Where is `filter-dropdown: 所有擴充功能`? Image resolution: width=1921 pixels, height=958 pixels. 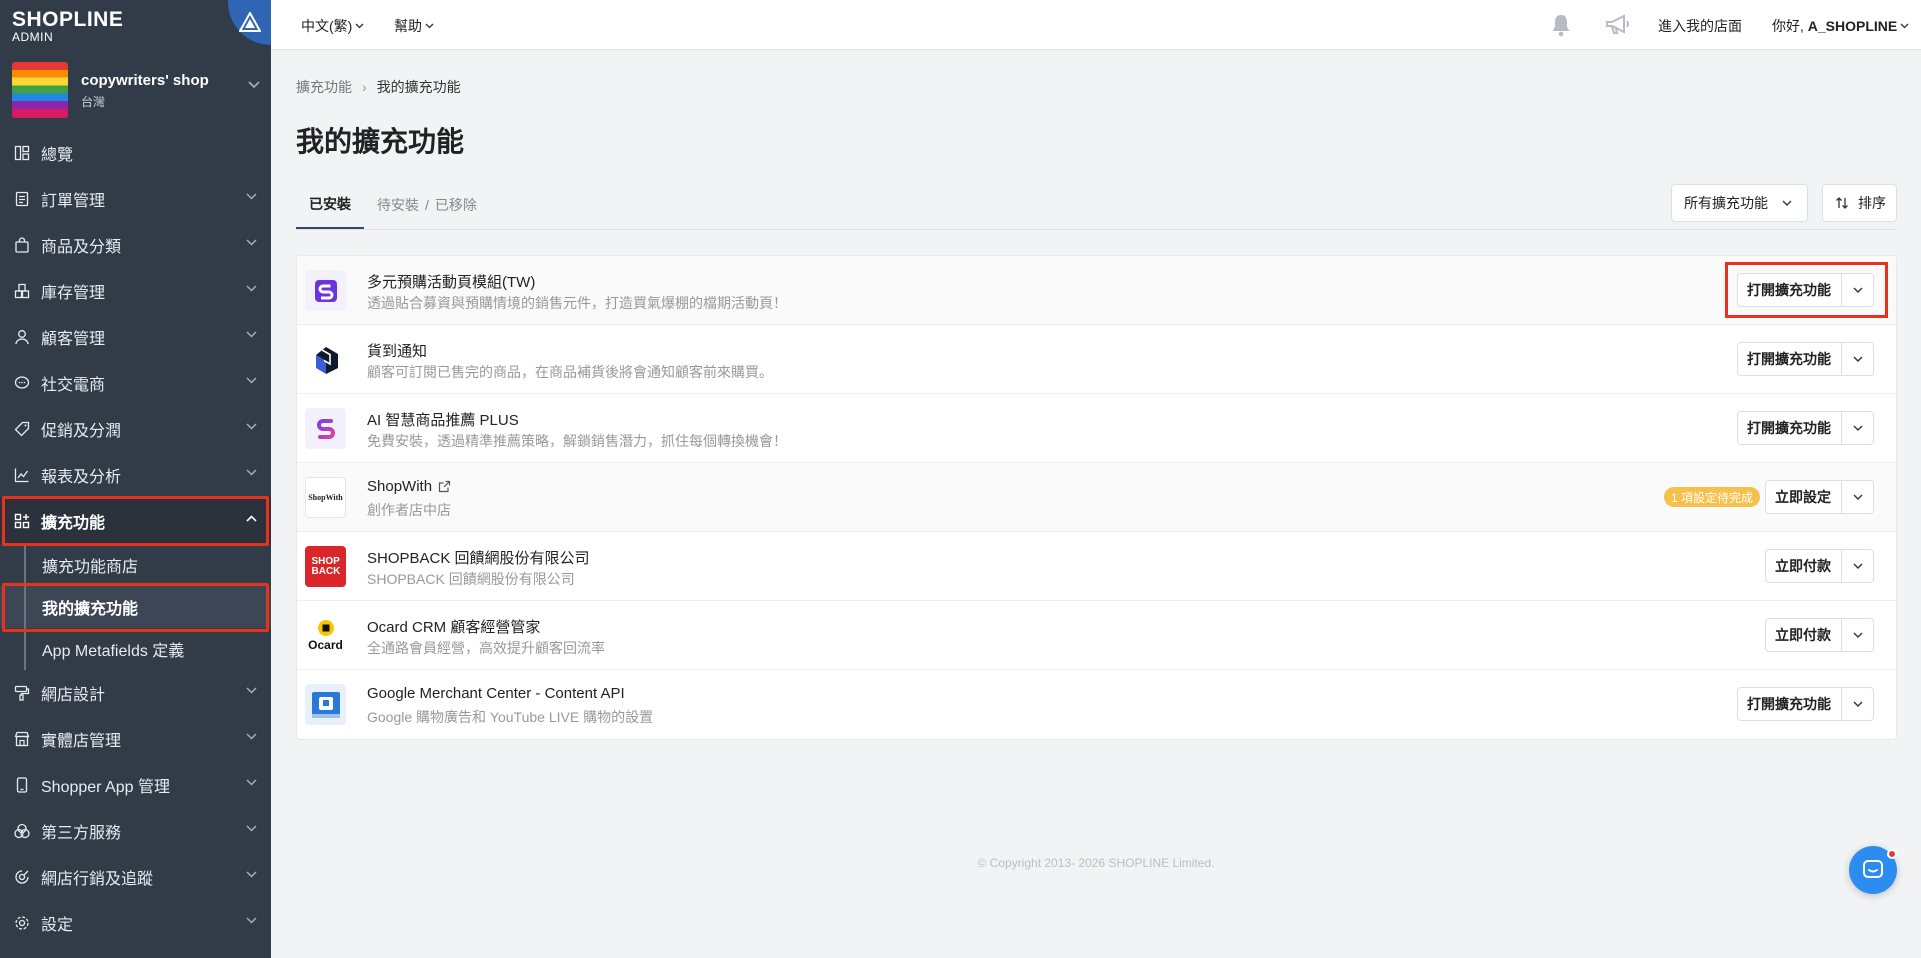
filter-dropdown: 所有擴充功能 is located at coordinates (1739, 203).